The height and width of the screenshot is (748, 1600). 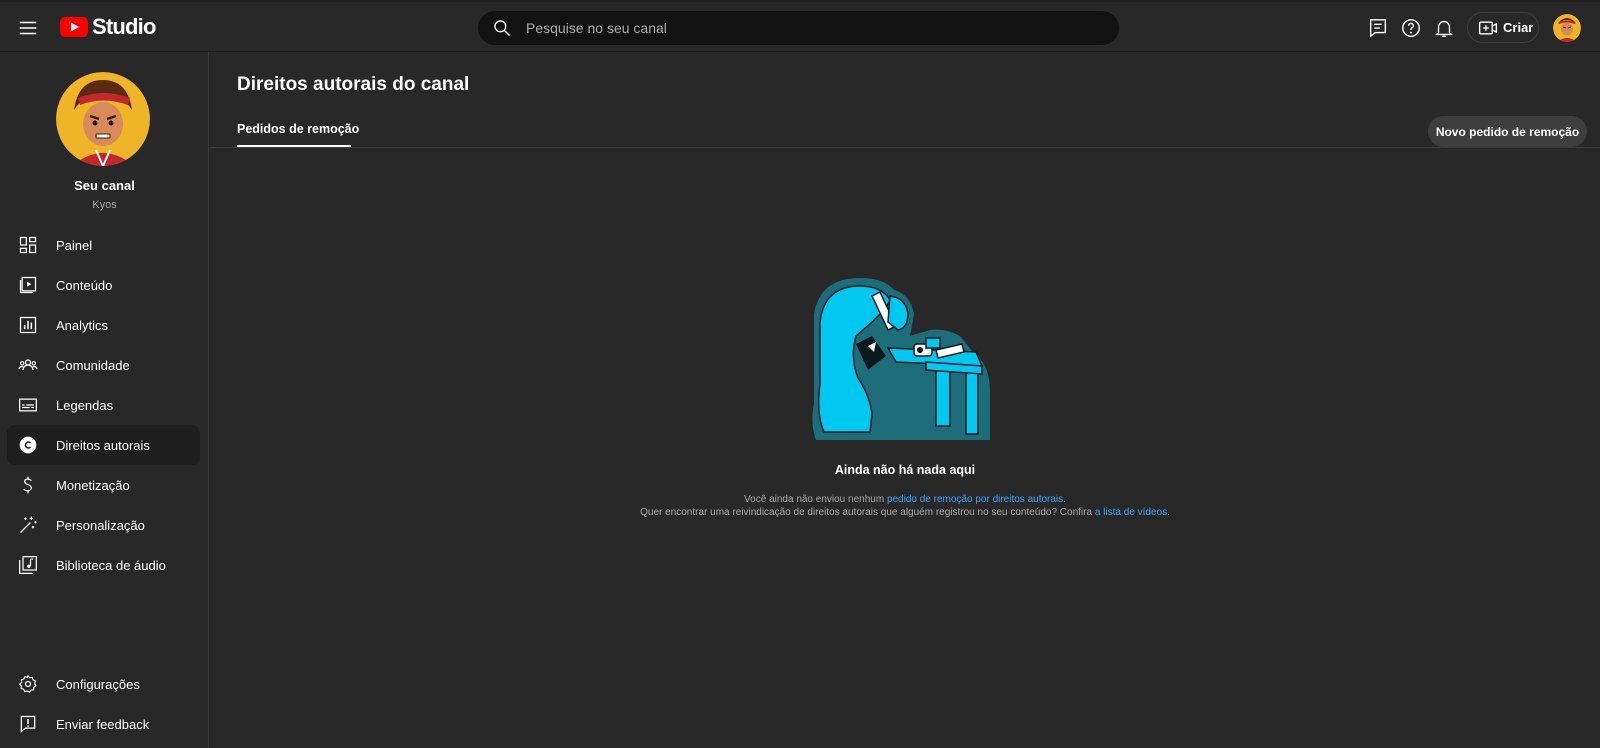 What do you see at coordinates (905, 147) in the screenshot?
I see `tab-divider` at bounding box center [905, 147].